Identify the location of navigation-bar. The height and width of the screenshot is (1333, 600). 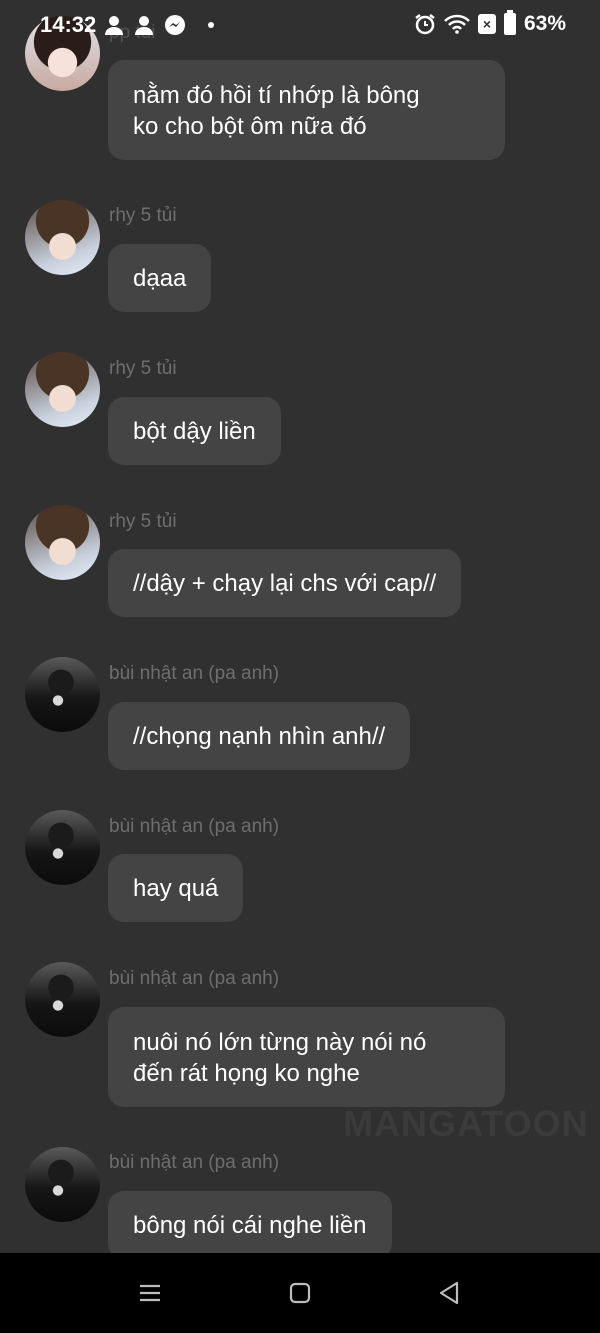
(300, 1293).